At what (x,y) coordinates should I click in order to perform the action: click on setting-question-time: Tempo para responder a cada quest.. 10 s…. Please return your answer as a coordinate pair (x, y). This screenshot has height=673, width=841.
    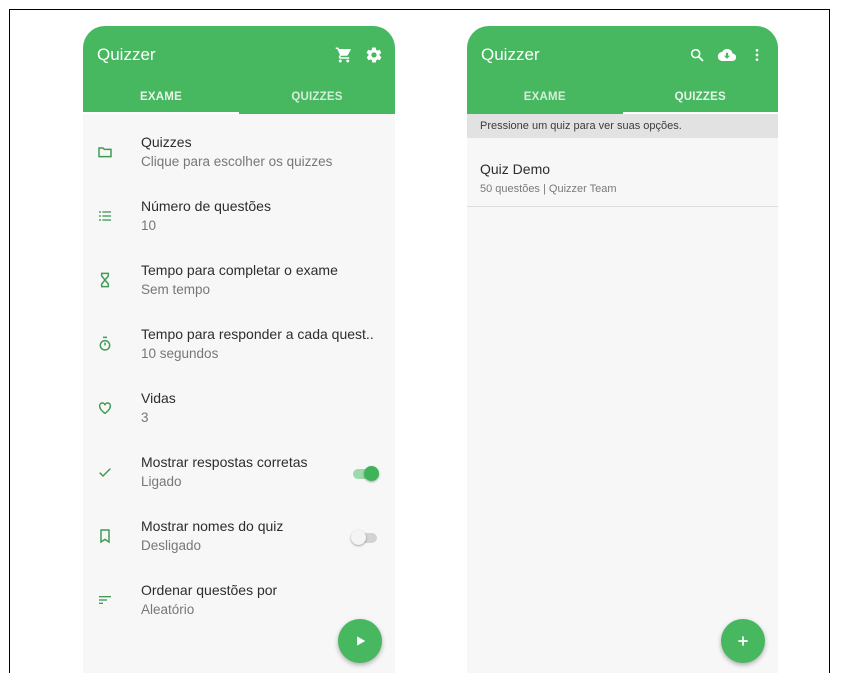
    Looking at the image, I should click on (239, 344).